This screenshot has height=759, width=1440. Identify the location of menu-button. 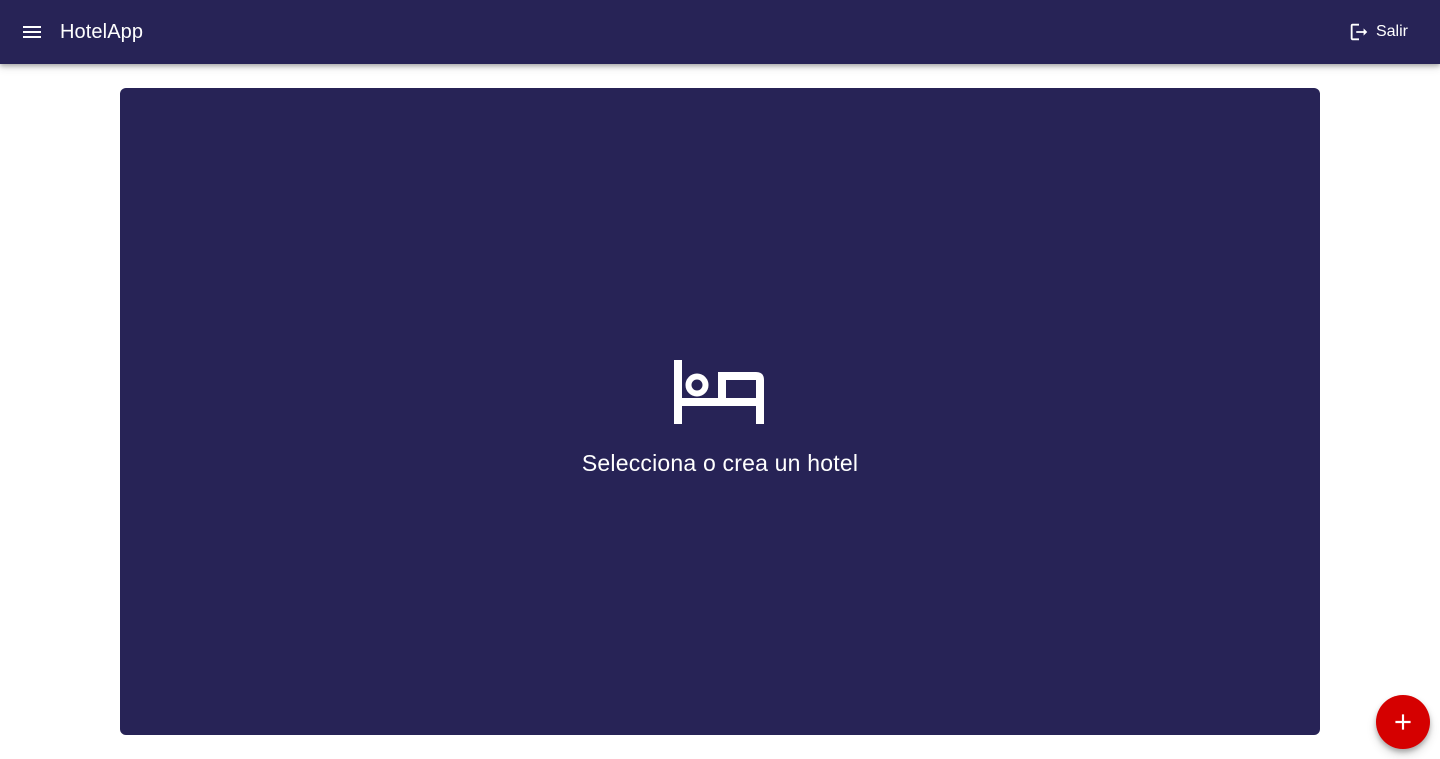
(32, 32).